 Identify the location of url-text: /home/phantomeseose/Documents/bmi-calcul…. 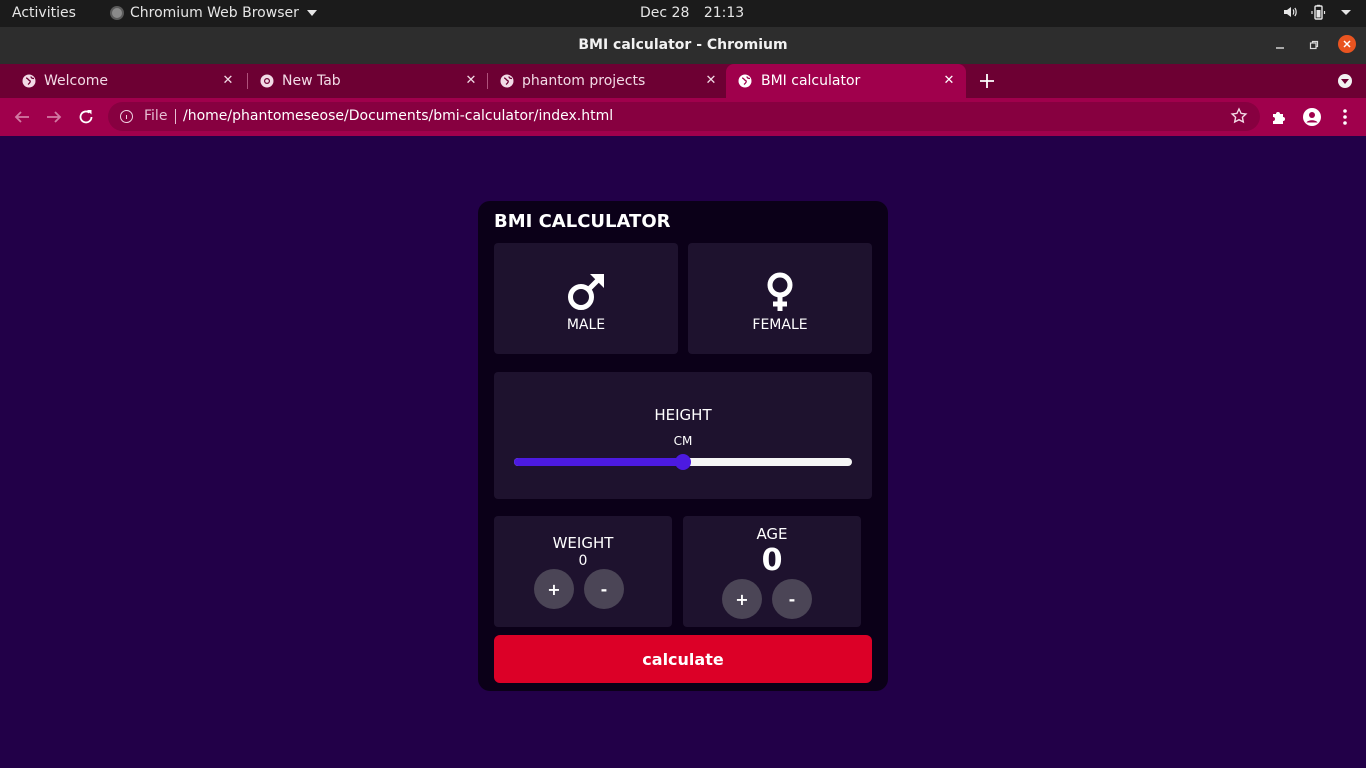
(398, 116).